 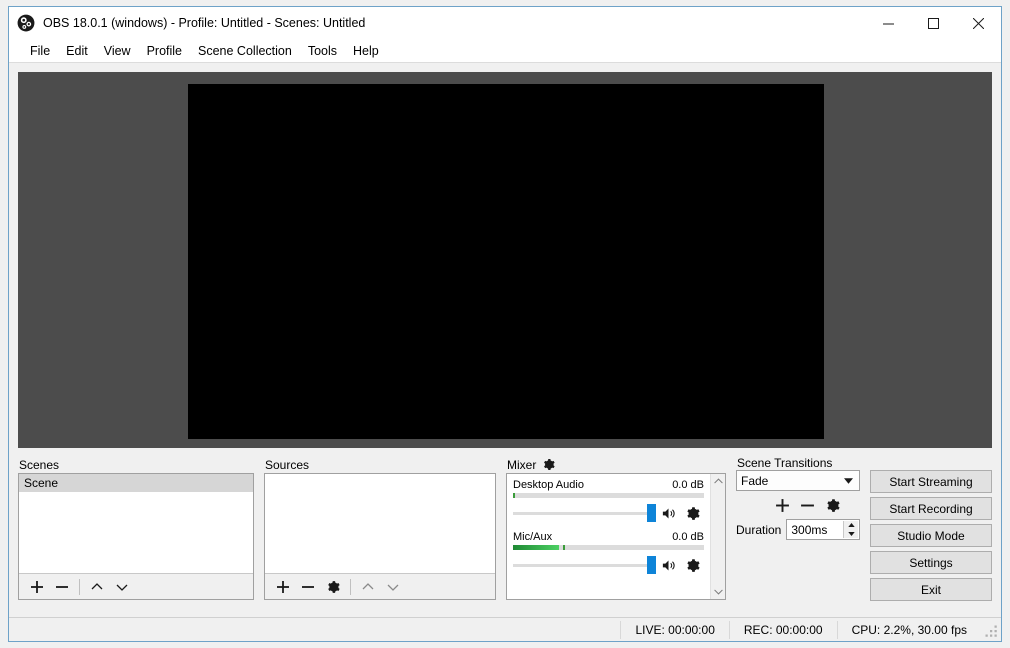 What do you see at coordinates (77, 51) in the screenshot?
I see `menu-edit: Edit` at bounding box center [77, 51].